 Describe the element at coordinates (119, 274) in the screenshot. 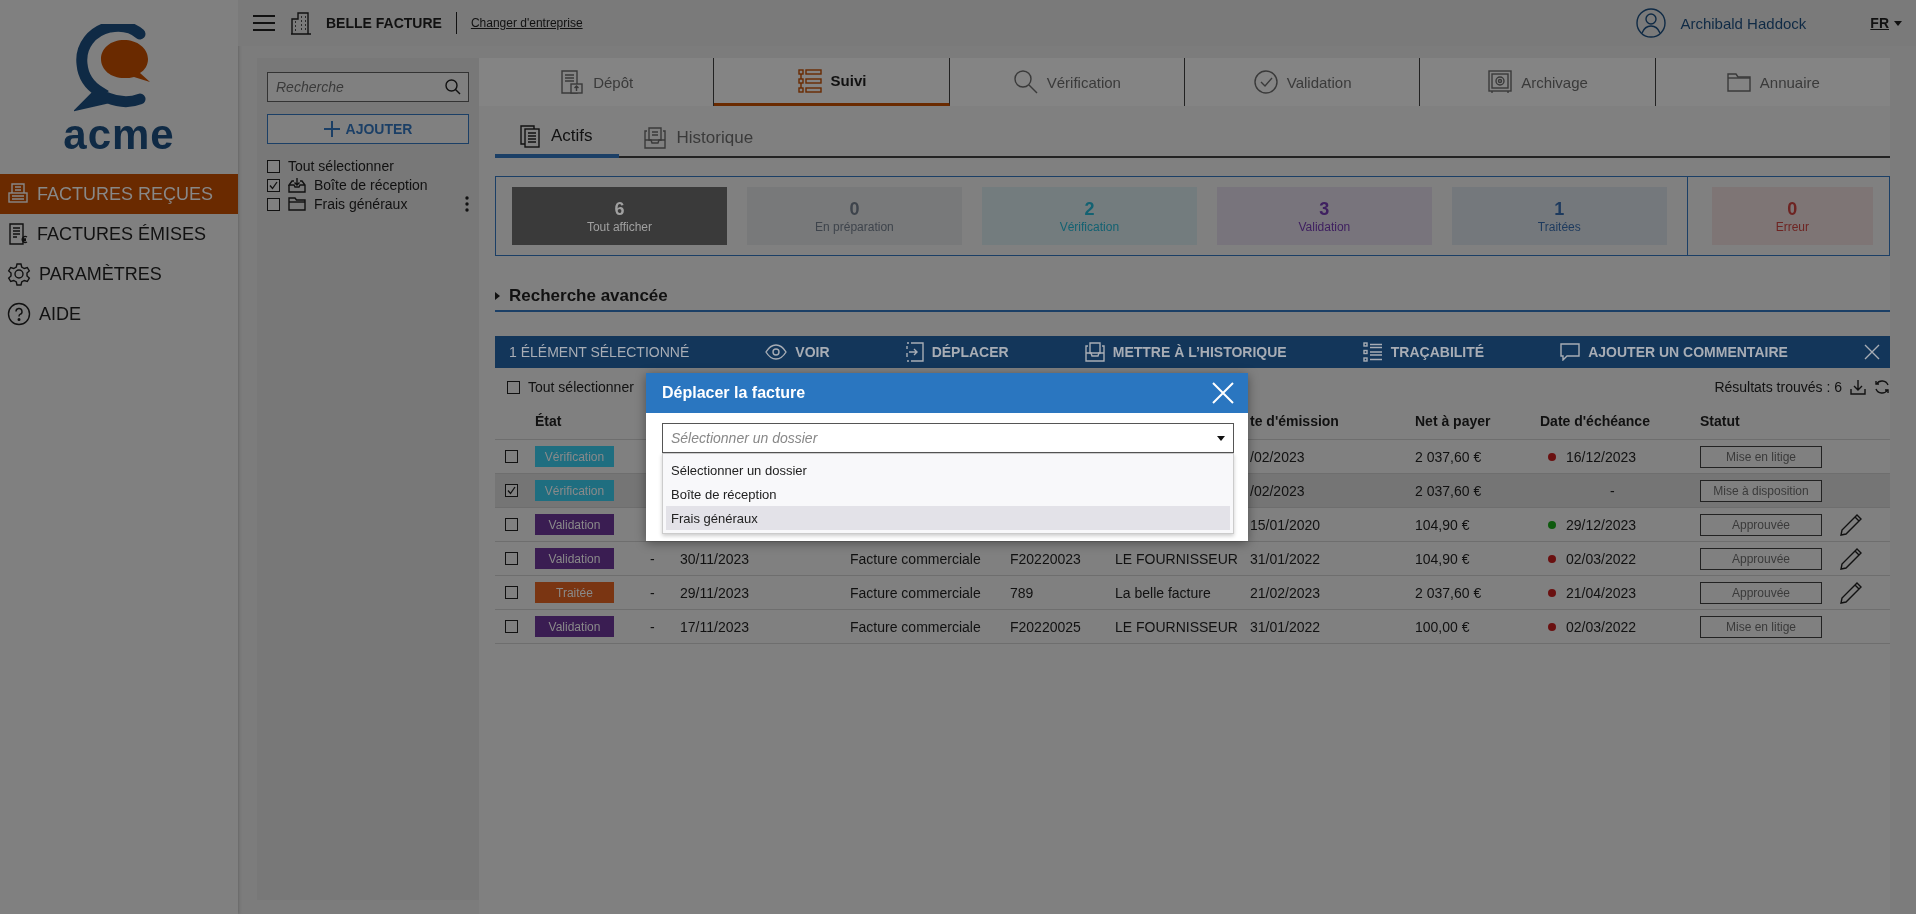

I see `sidebar-item: PARAMÈTRES` at that location.